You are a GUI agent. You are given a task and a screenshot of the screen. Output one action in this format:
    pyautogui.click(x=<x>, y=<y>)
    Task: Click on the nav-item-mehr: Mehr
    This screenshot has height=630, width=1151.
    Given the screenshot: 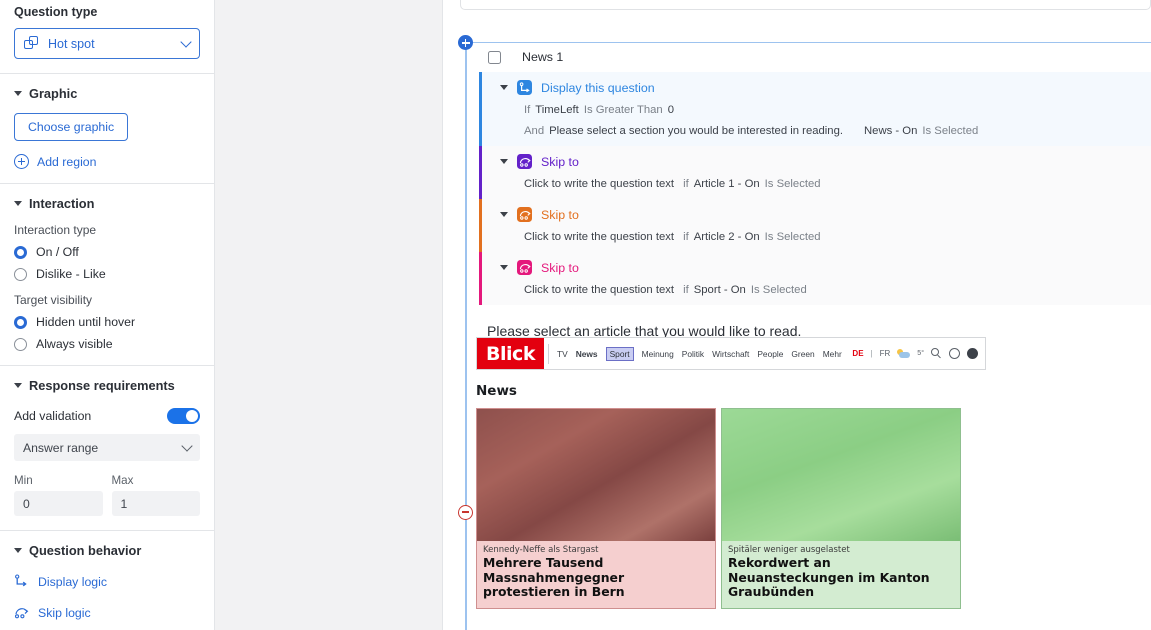 What is the action you would take?
    pyautogui.click(x=832, y=354)
    